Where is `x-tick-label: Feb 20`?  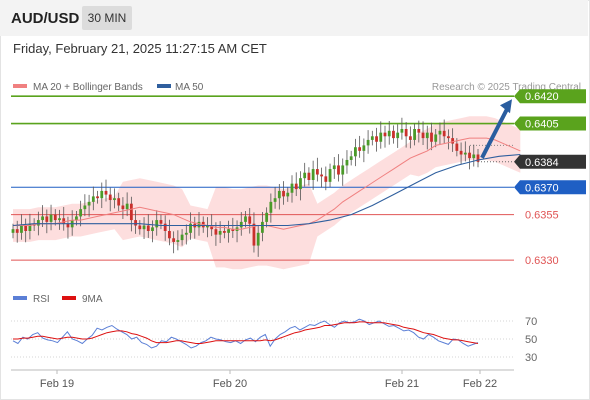
x-tick-label: Feb 20 is located at coordinates (230, 384).